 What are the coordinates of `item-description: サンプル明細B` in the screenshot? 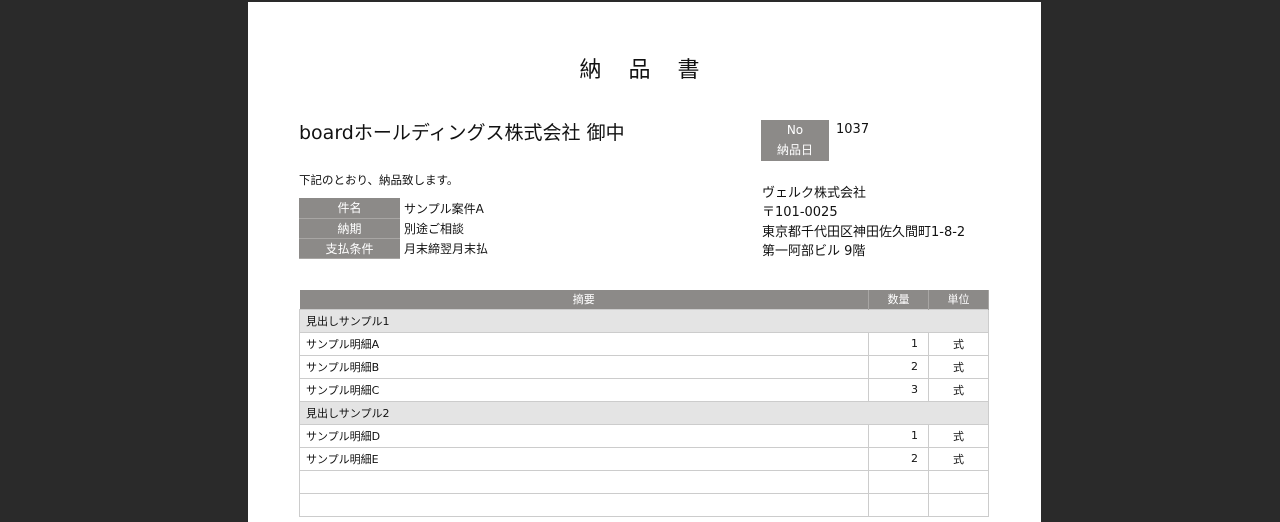 It's located at (584, 366).